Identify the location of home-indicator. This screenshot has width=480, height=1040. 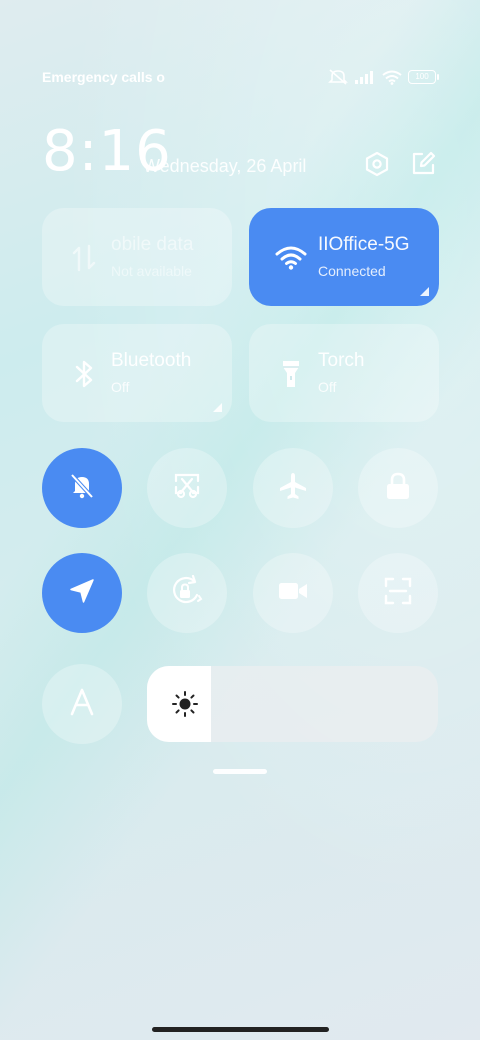
(240, 1029).